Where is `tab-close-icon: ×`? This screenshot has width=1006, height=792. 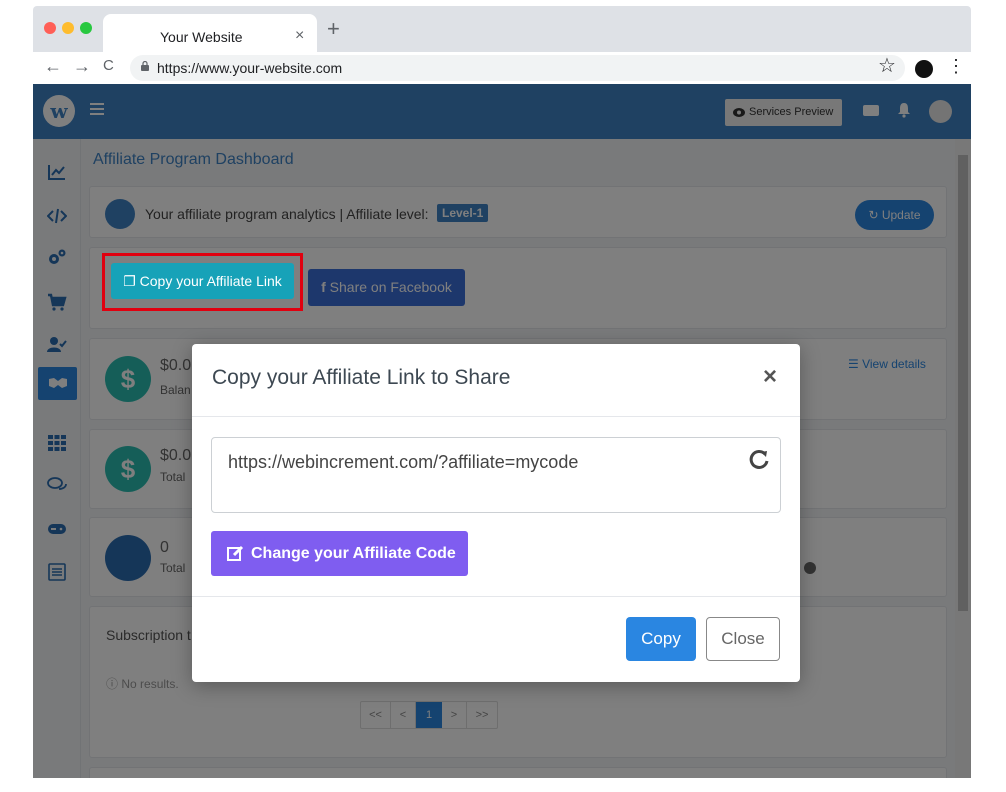 tab-close-icon: × is located at coordinates (299, 36).